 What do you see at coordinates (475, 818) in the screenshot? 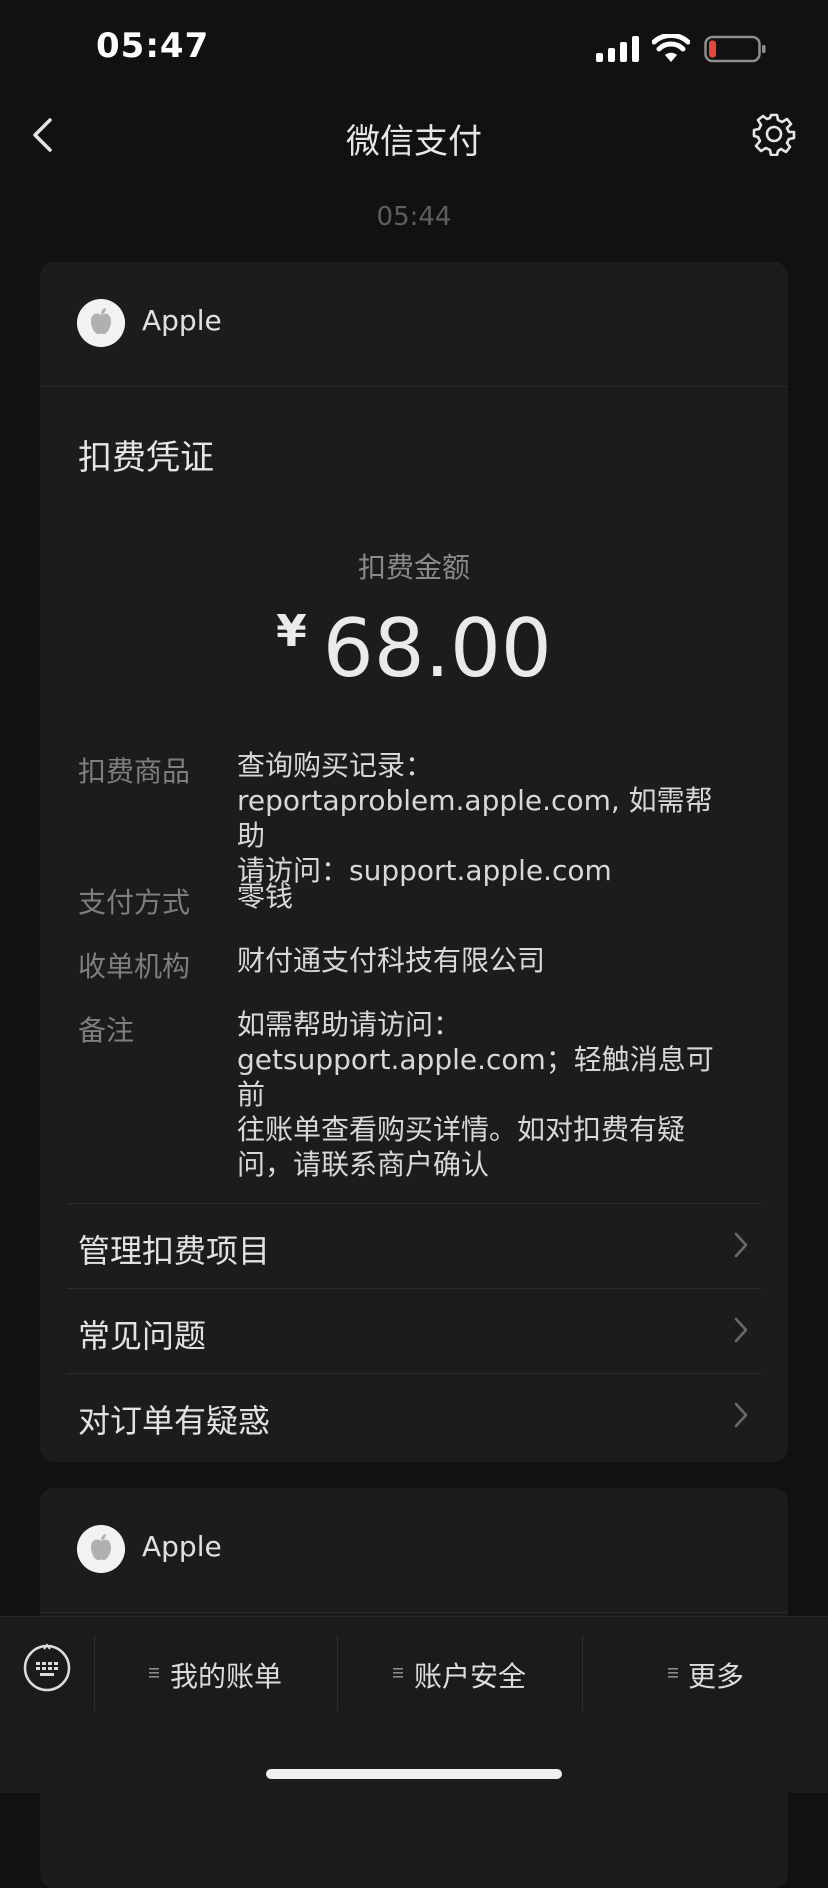
I see `detail-line: reportaproblem.apple.com, 如需帮助` at bounding box center [475, 818].